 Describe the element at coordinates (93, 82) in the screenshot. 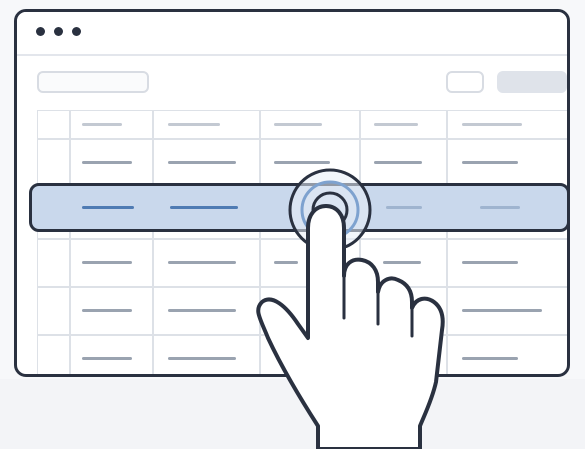

I see `search-input` at that location.